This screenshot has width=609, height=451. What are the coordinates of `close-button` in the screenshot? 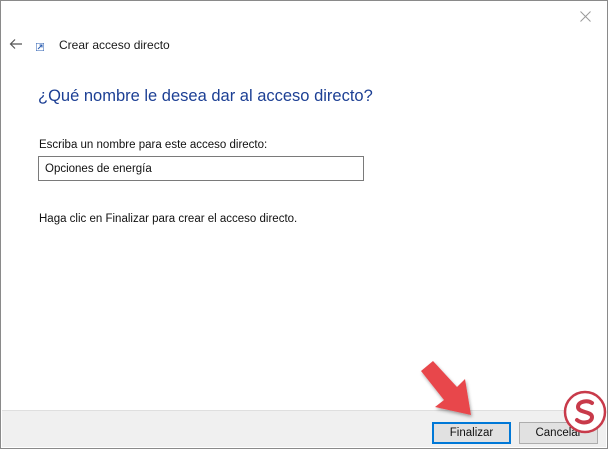 It's located at (585, 16).